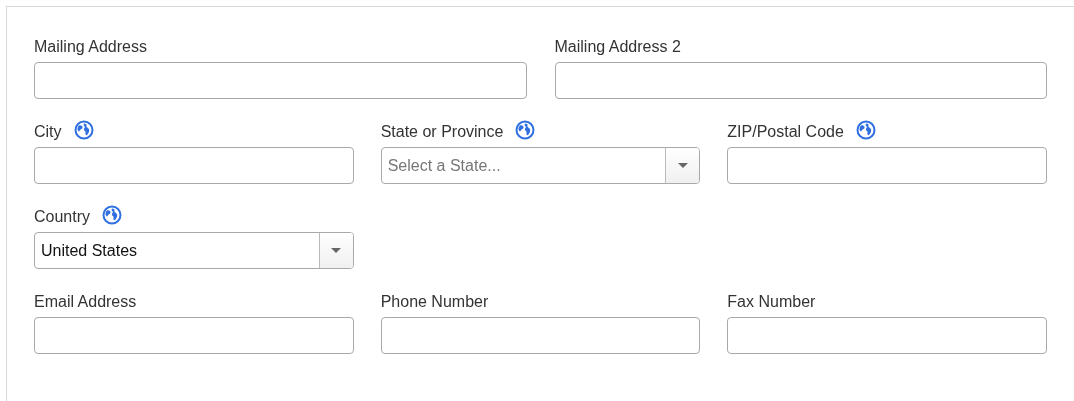  I want to click on field-label: Fax Number, so click(771, 302).